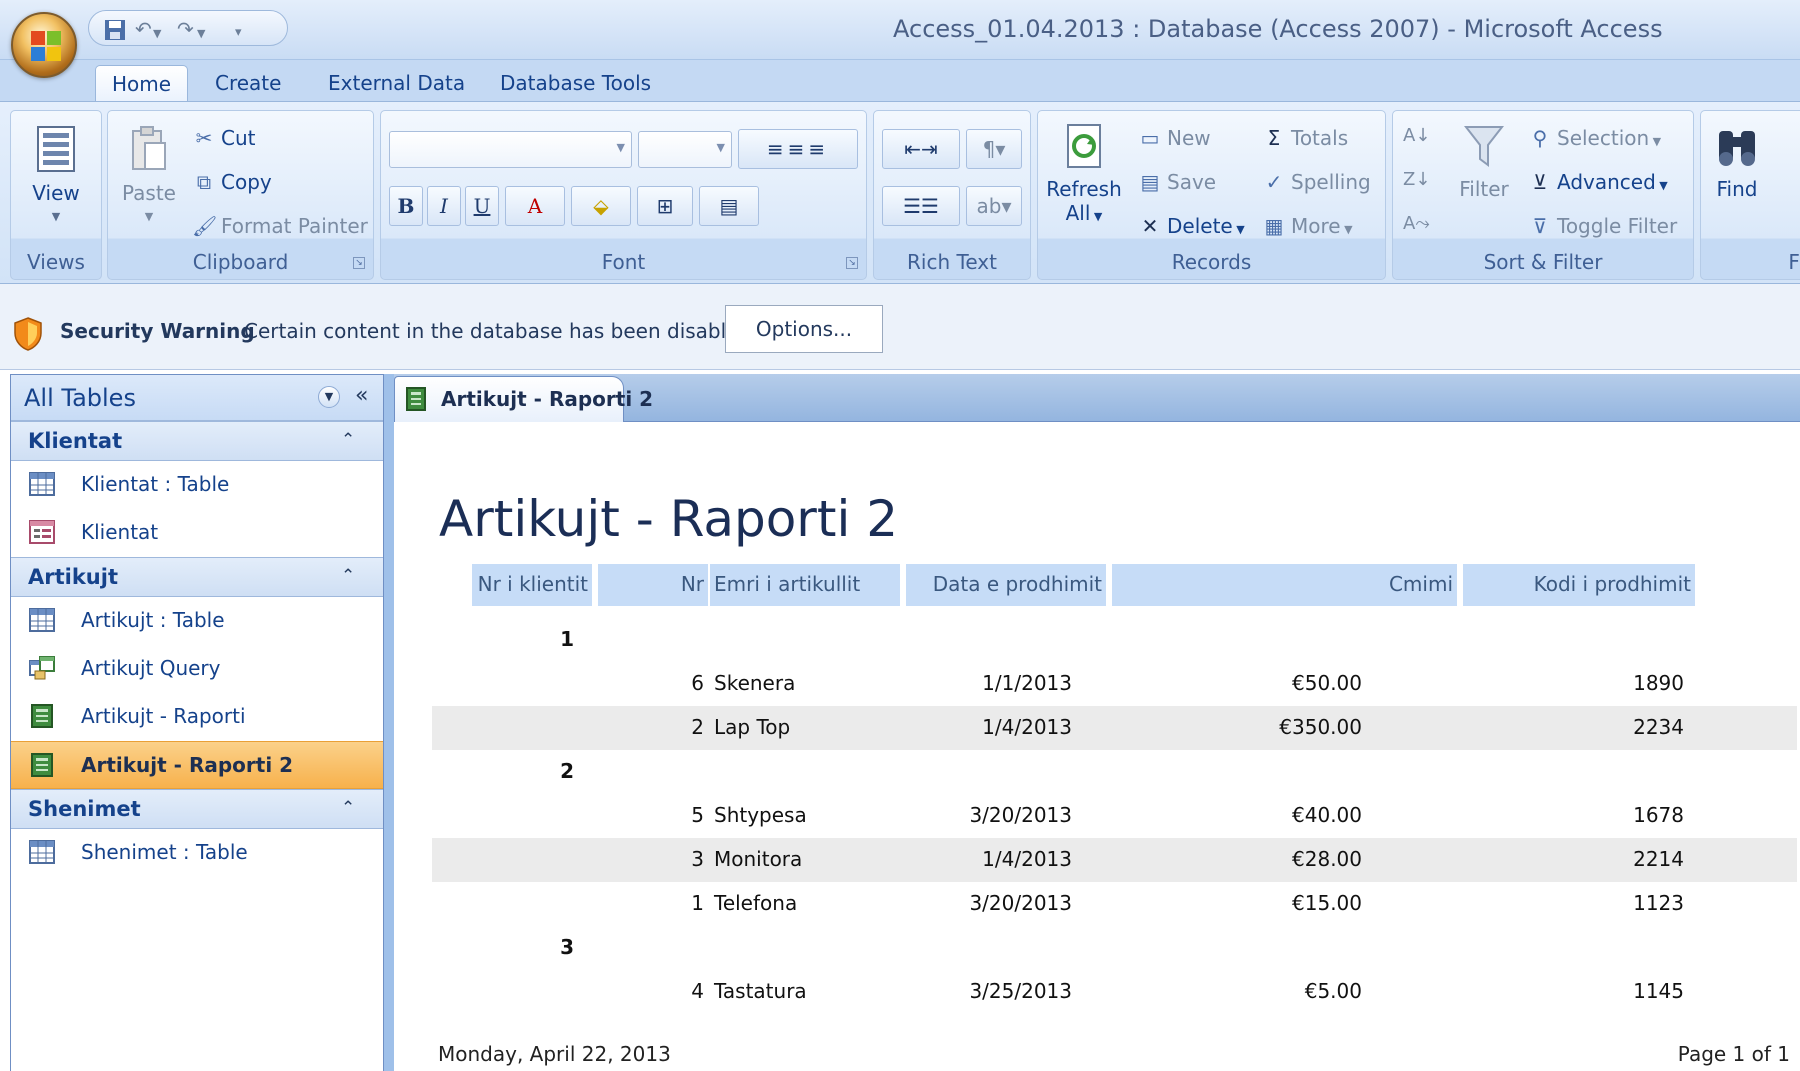  What do you see at coordinates (852, 263) in the screenshot?
I see `font-dialog-launcher-icon: ↘` at bounding box center [852, 263].